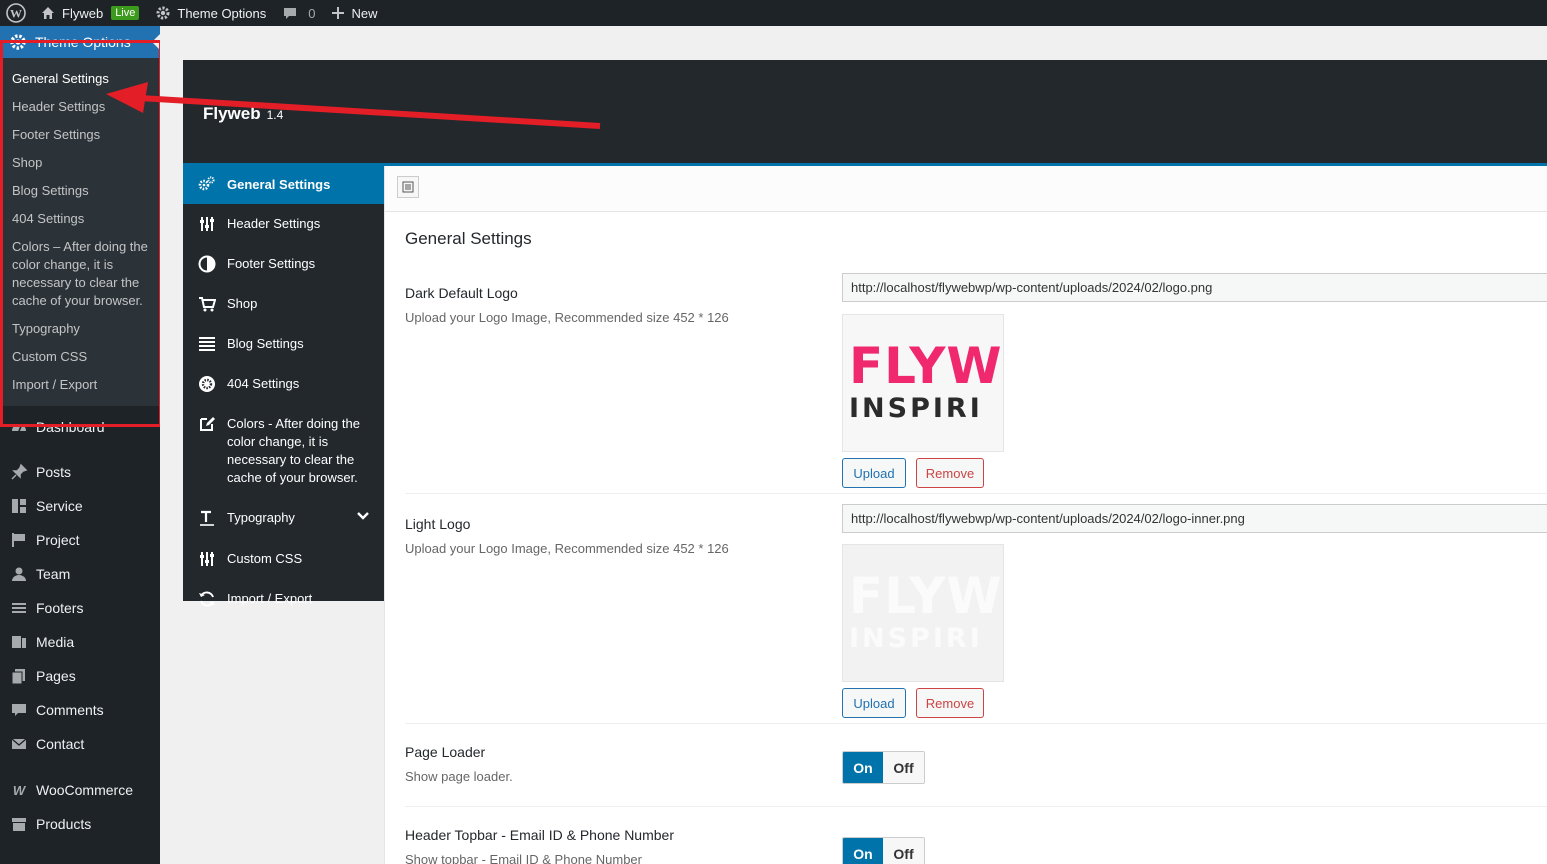 The height and width of the screenshot is (864, 1547). Describe the element at coordinates (207, 559) in the screenshot. I see `sliders-icon` at that location.